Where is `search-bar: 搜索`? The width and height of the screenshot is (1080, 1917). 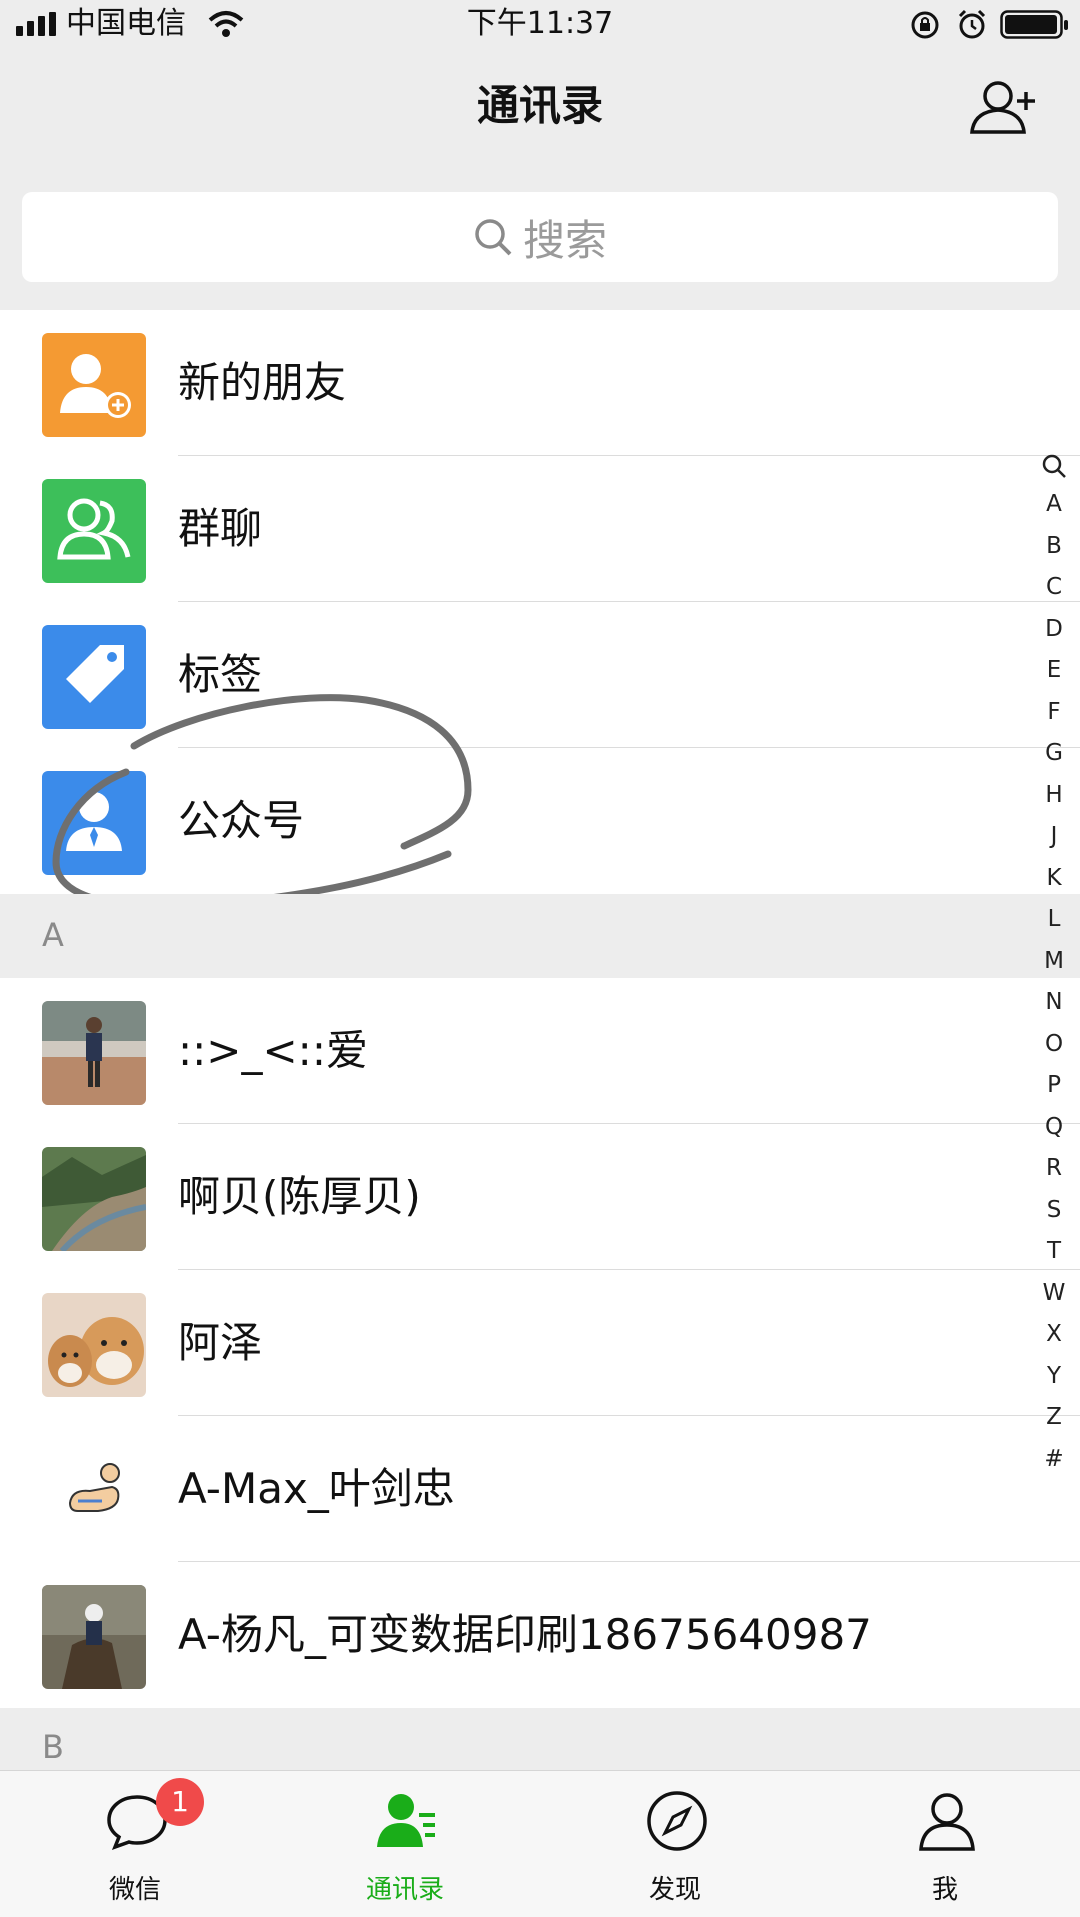
search-bar: 搜索 is located at coordinates (540, 237).